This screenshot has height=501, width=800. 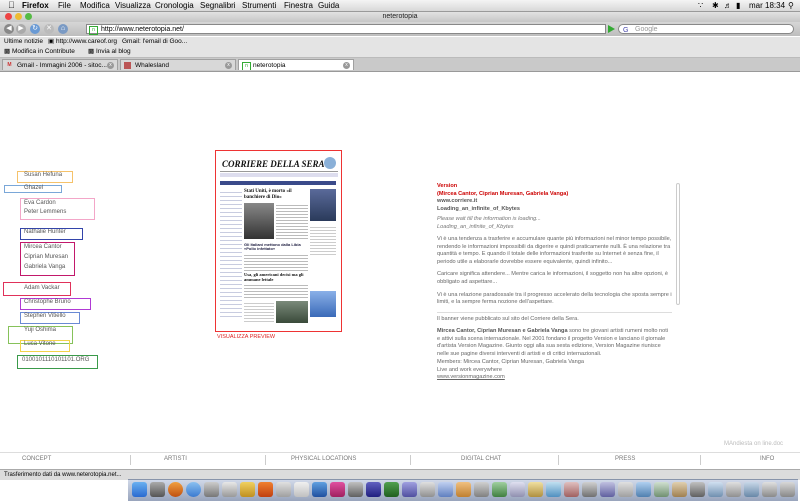 What do you see at coordinates (42, 288) in the screenshot?
I see `artist-link: Adam Vackar` at bounding box center [42, 288].